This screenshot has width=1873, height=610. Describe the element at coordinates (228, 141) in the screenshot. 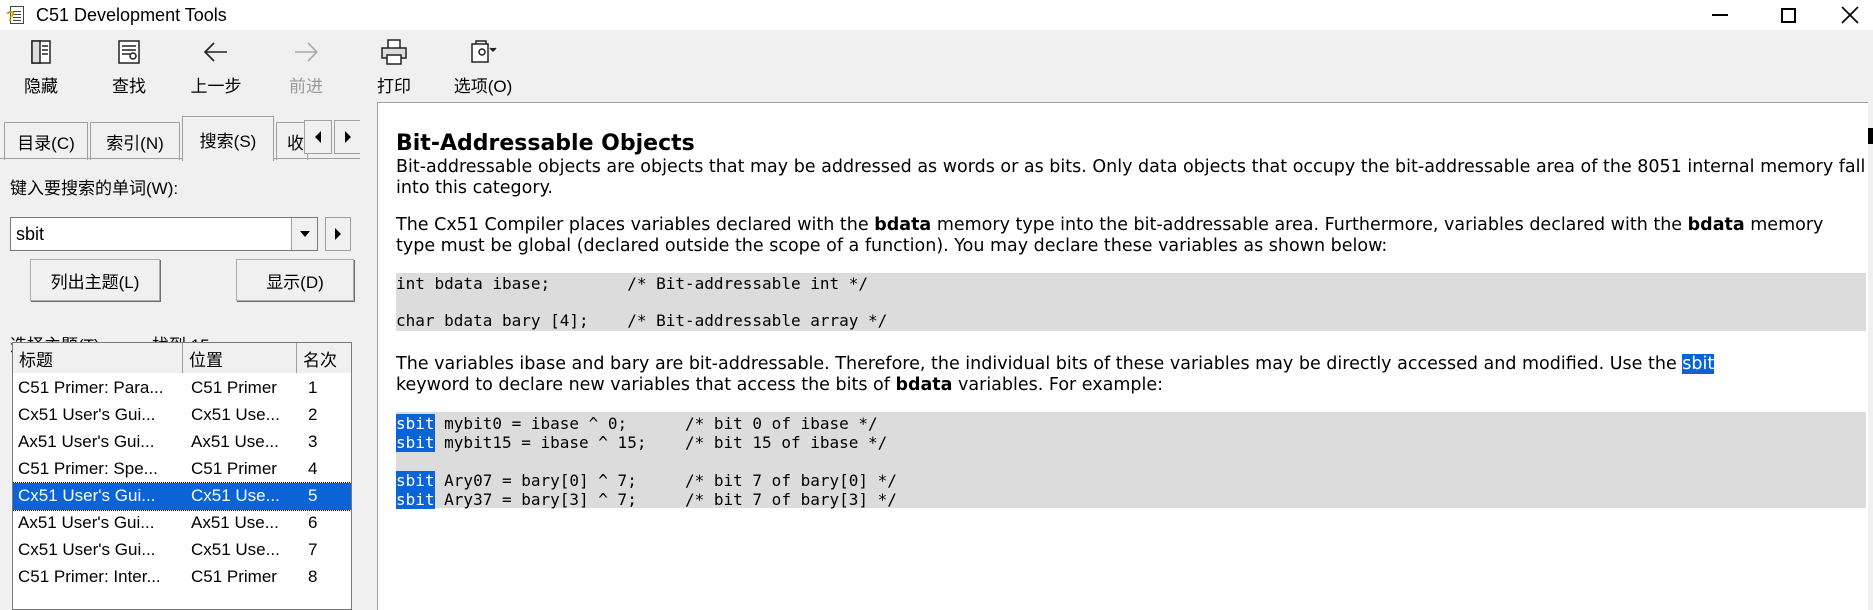

I see `tab-search-label: 搜索(S)` at that location.